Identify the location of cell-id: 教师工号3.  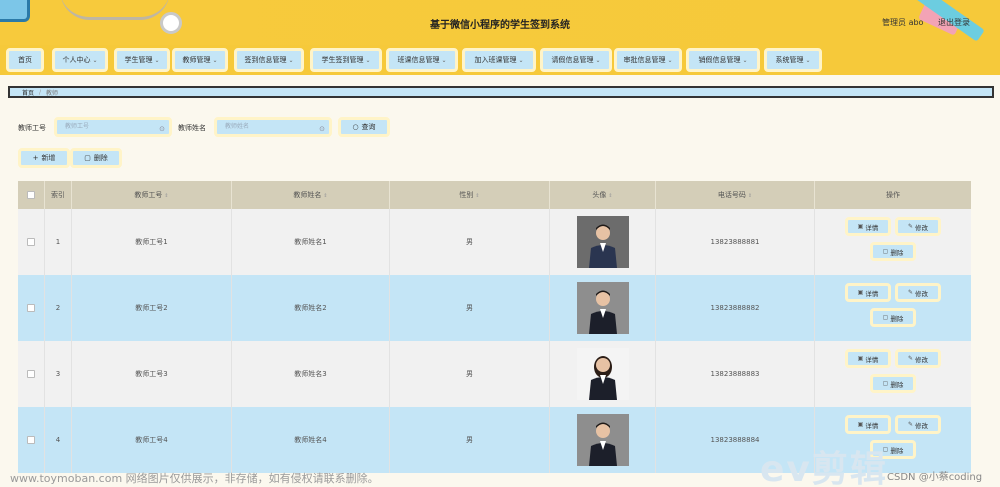
(152, 374).